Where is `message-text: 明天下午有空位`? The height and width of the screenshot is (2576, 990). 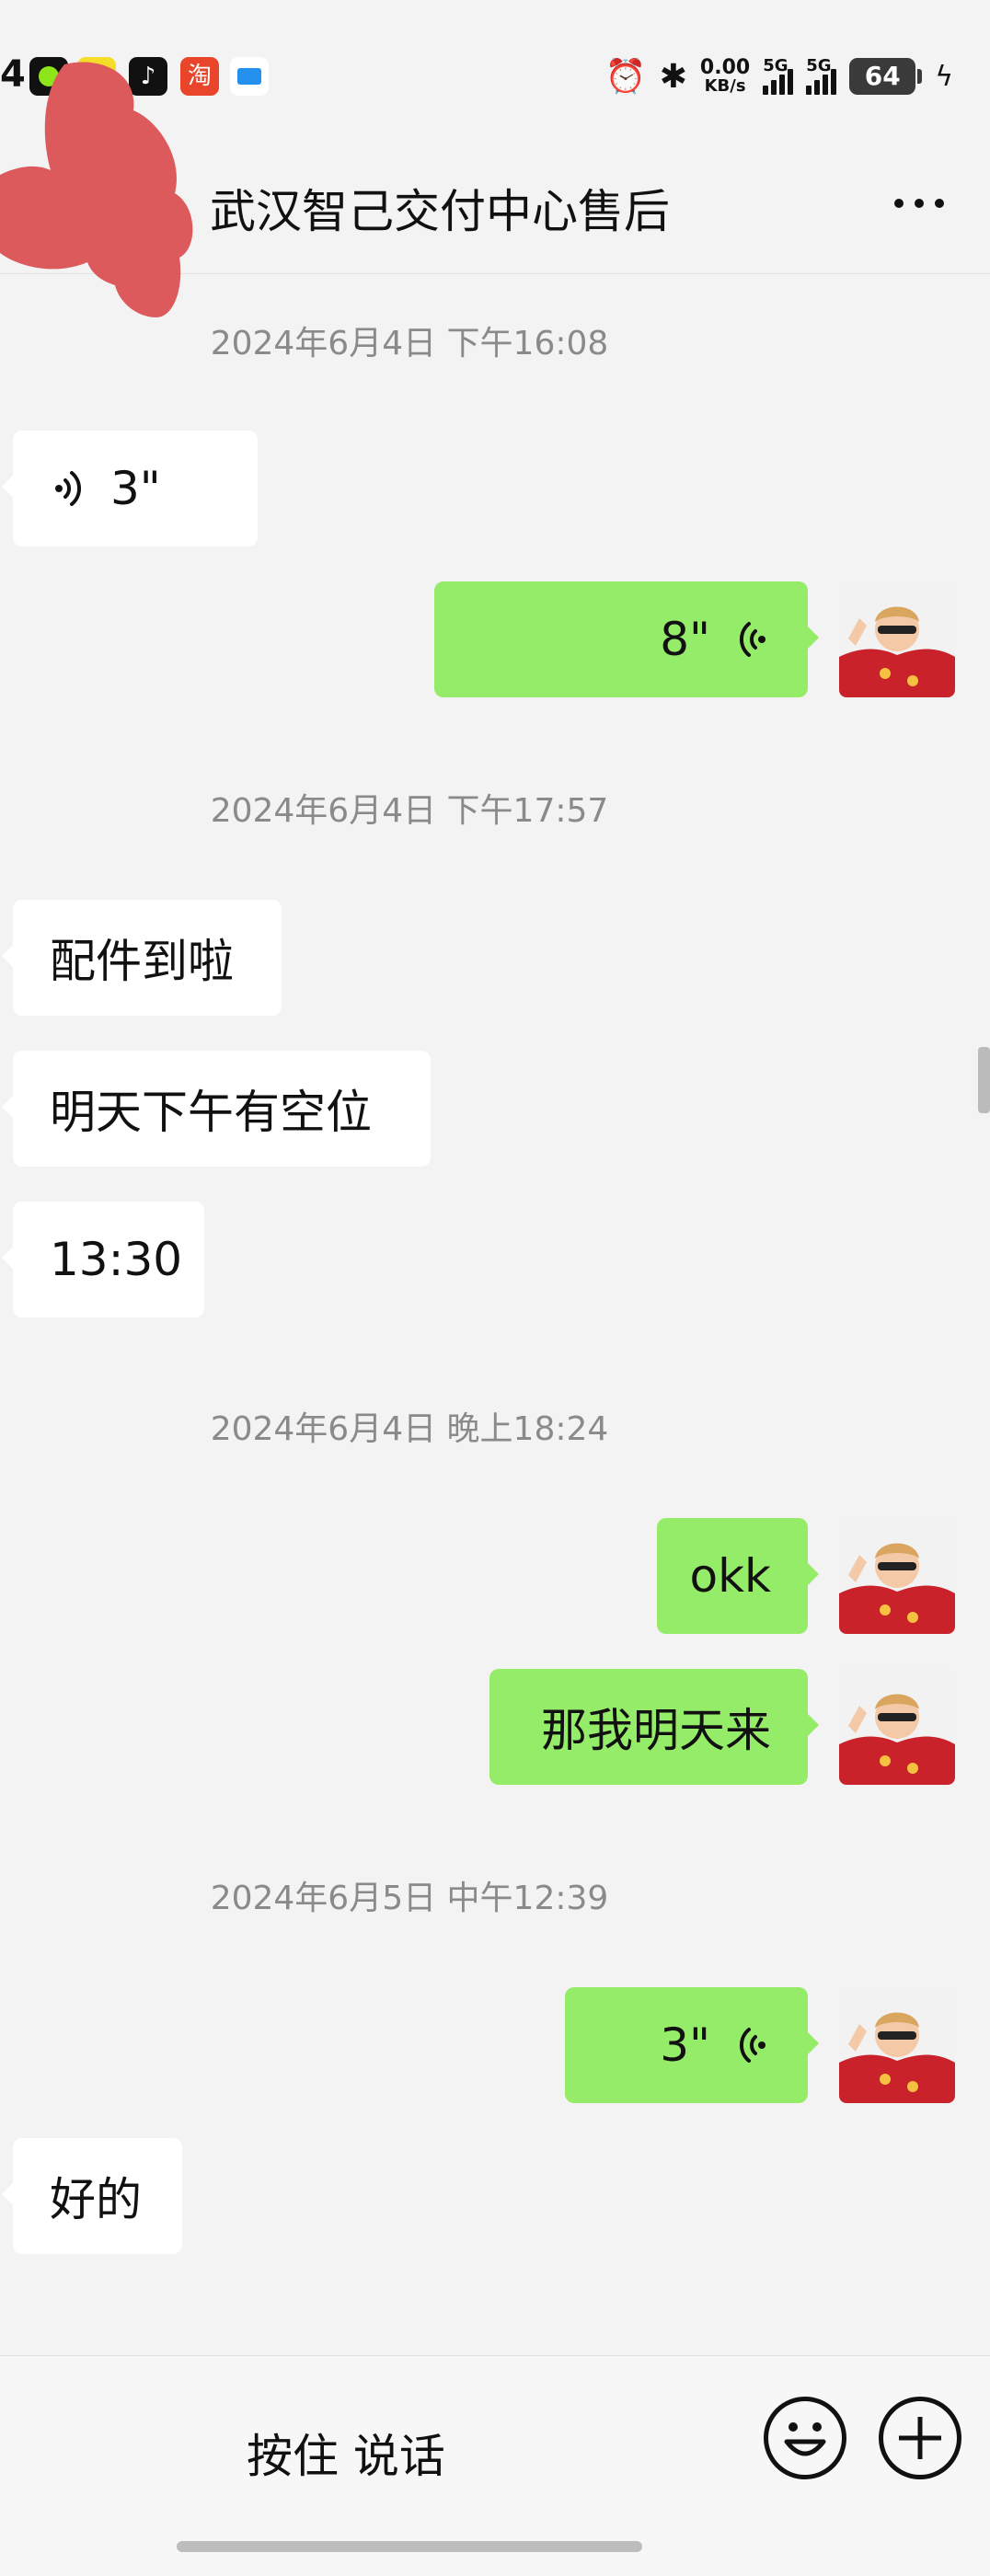
message-text: 明天下午有空位 is located at coordinates (211, 1112).